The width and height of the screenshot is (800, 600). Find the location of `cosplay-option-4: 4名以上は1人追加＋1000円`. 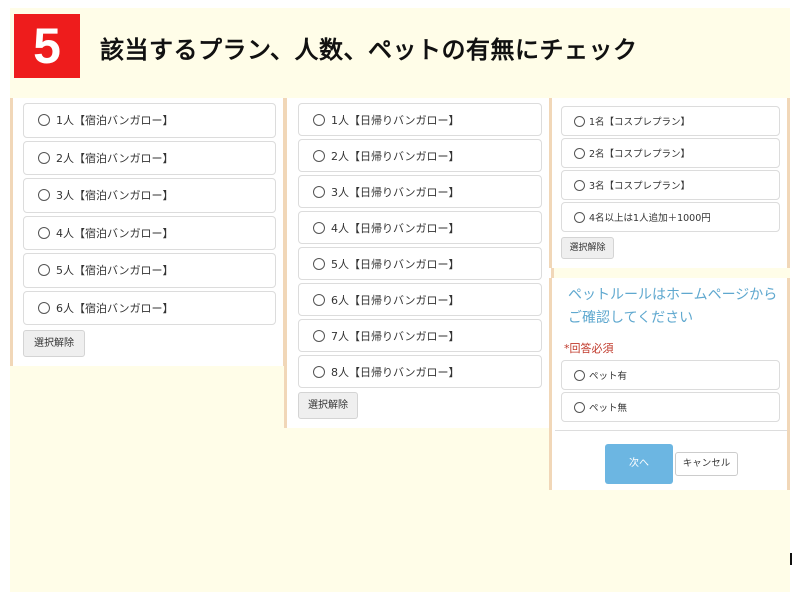

cosplay-option-4: 4名以上は1人追加＋1000円 is located at coordinates (670, 217).